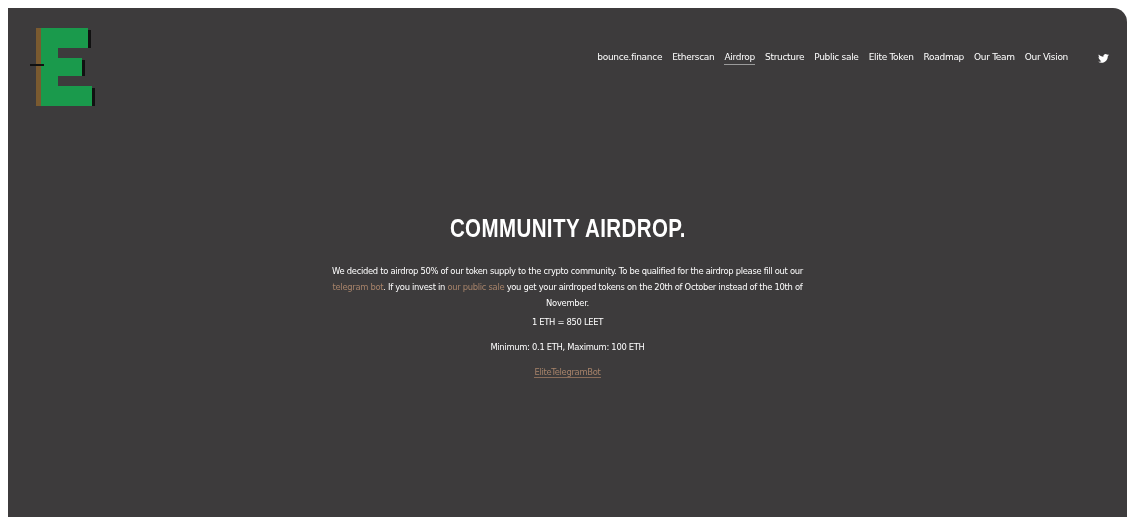 Image resolution: width=1127 pixels, height=517 pixels. Describe the element at coordinates (739, 58) in the screenshot. I see `nav-link: Airdrop` at that location.